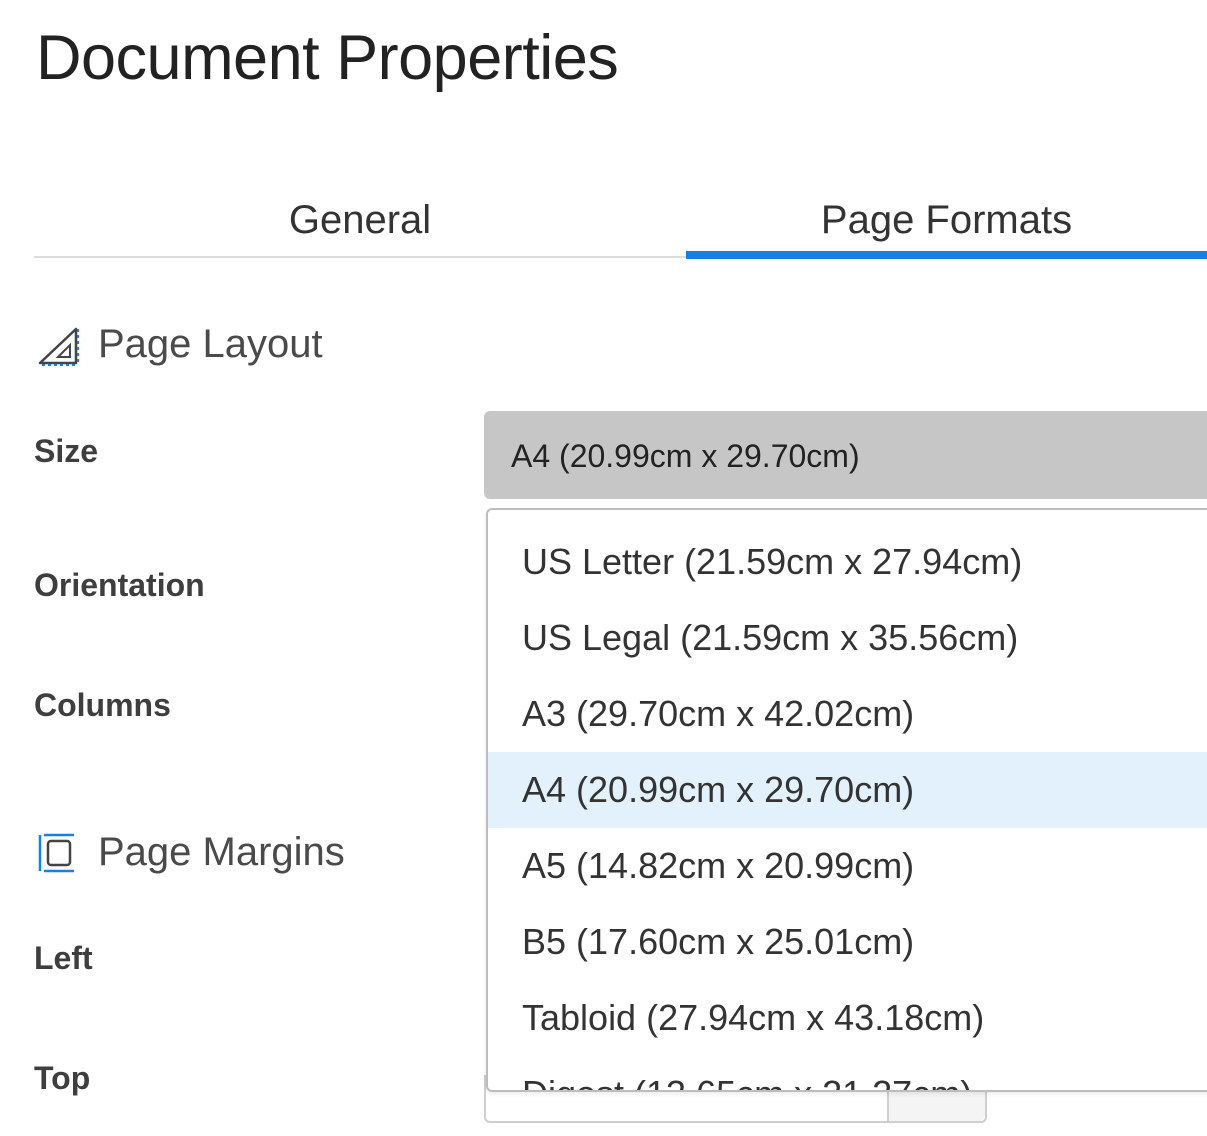 The width and height of the screenshot is (1207, 1136). What do you see at coordinates (946, 223) in the screenshot?
I see `tab-page-formats: Page Formats` at bounding box center [946, 223].